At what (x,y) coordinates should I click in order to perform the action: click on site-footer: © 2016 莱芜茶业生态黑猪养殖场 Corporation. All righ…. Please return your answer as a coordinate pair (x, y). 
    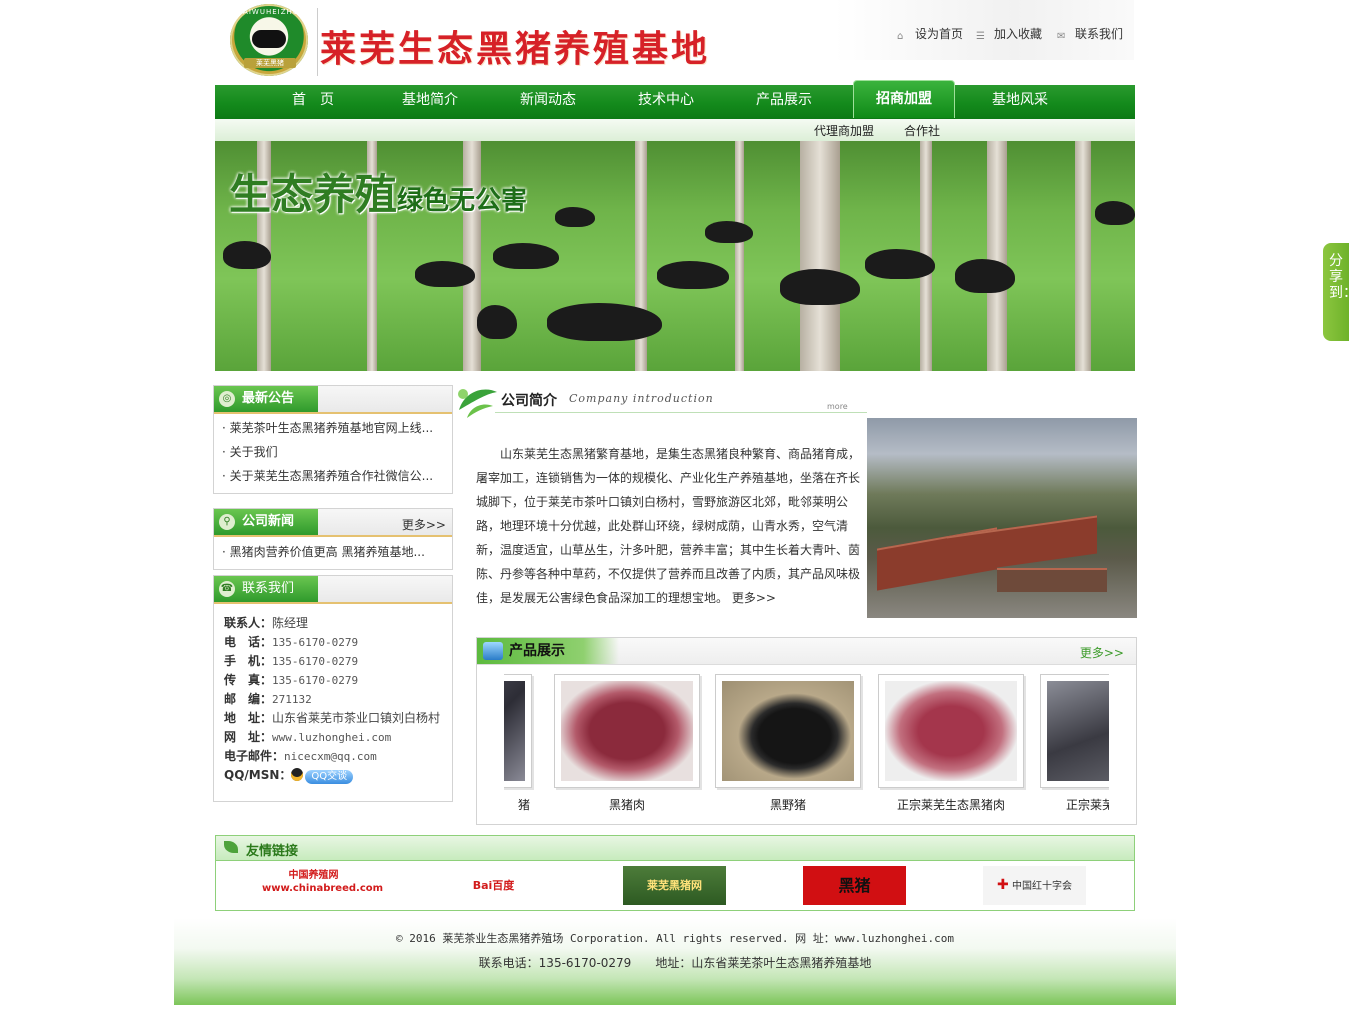
    Looking at the image, I should click on (675, 961).